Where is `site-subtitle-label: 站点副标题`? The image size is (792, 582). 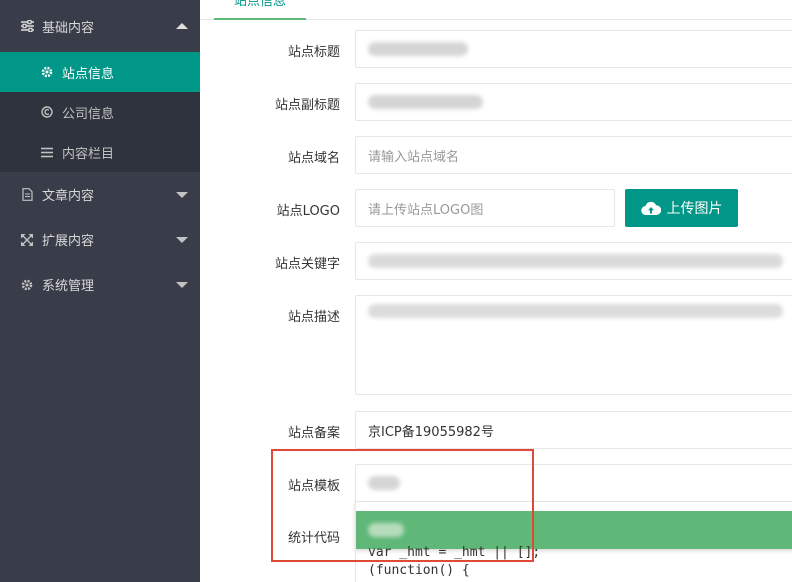
site-subtitle-label: 站点副标题 is located at coordinates (307, 105).